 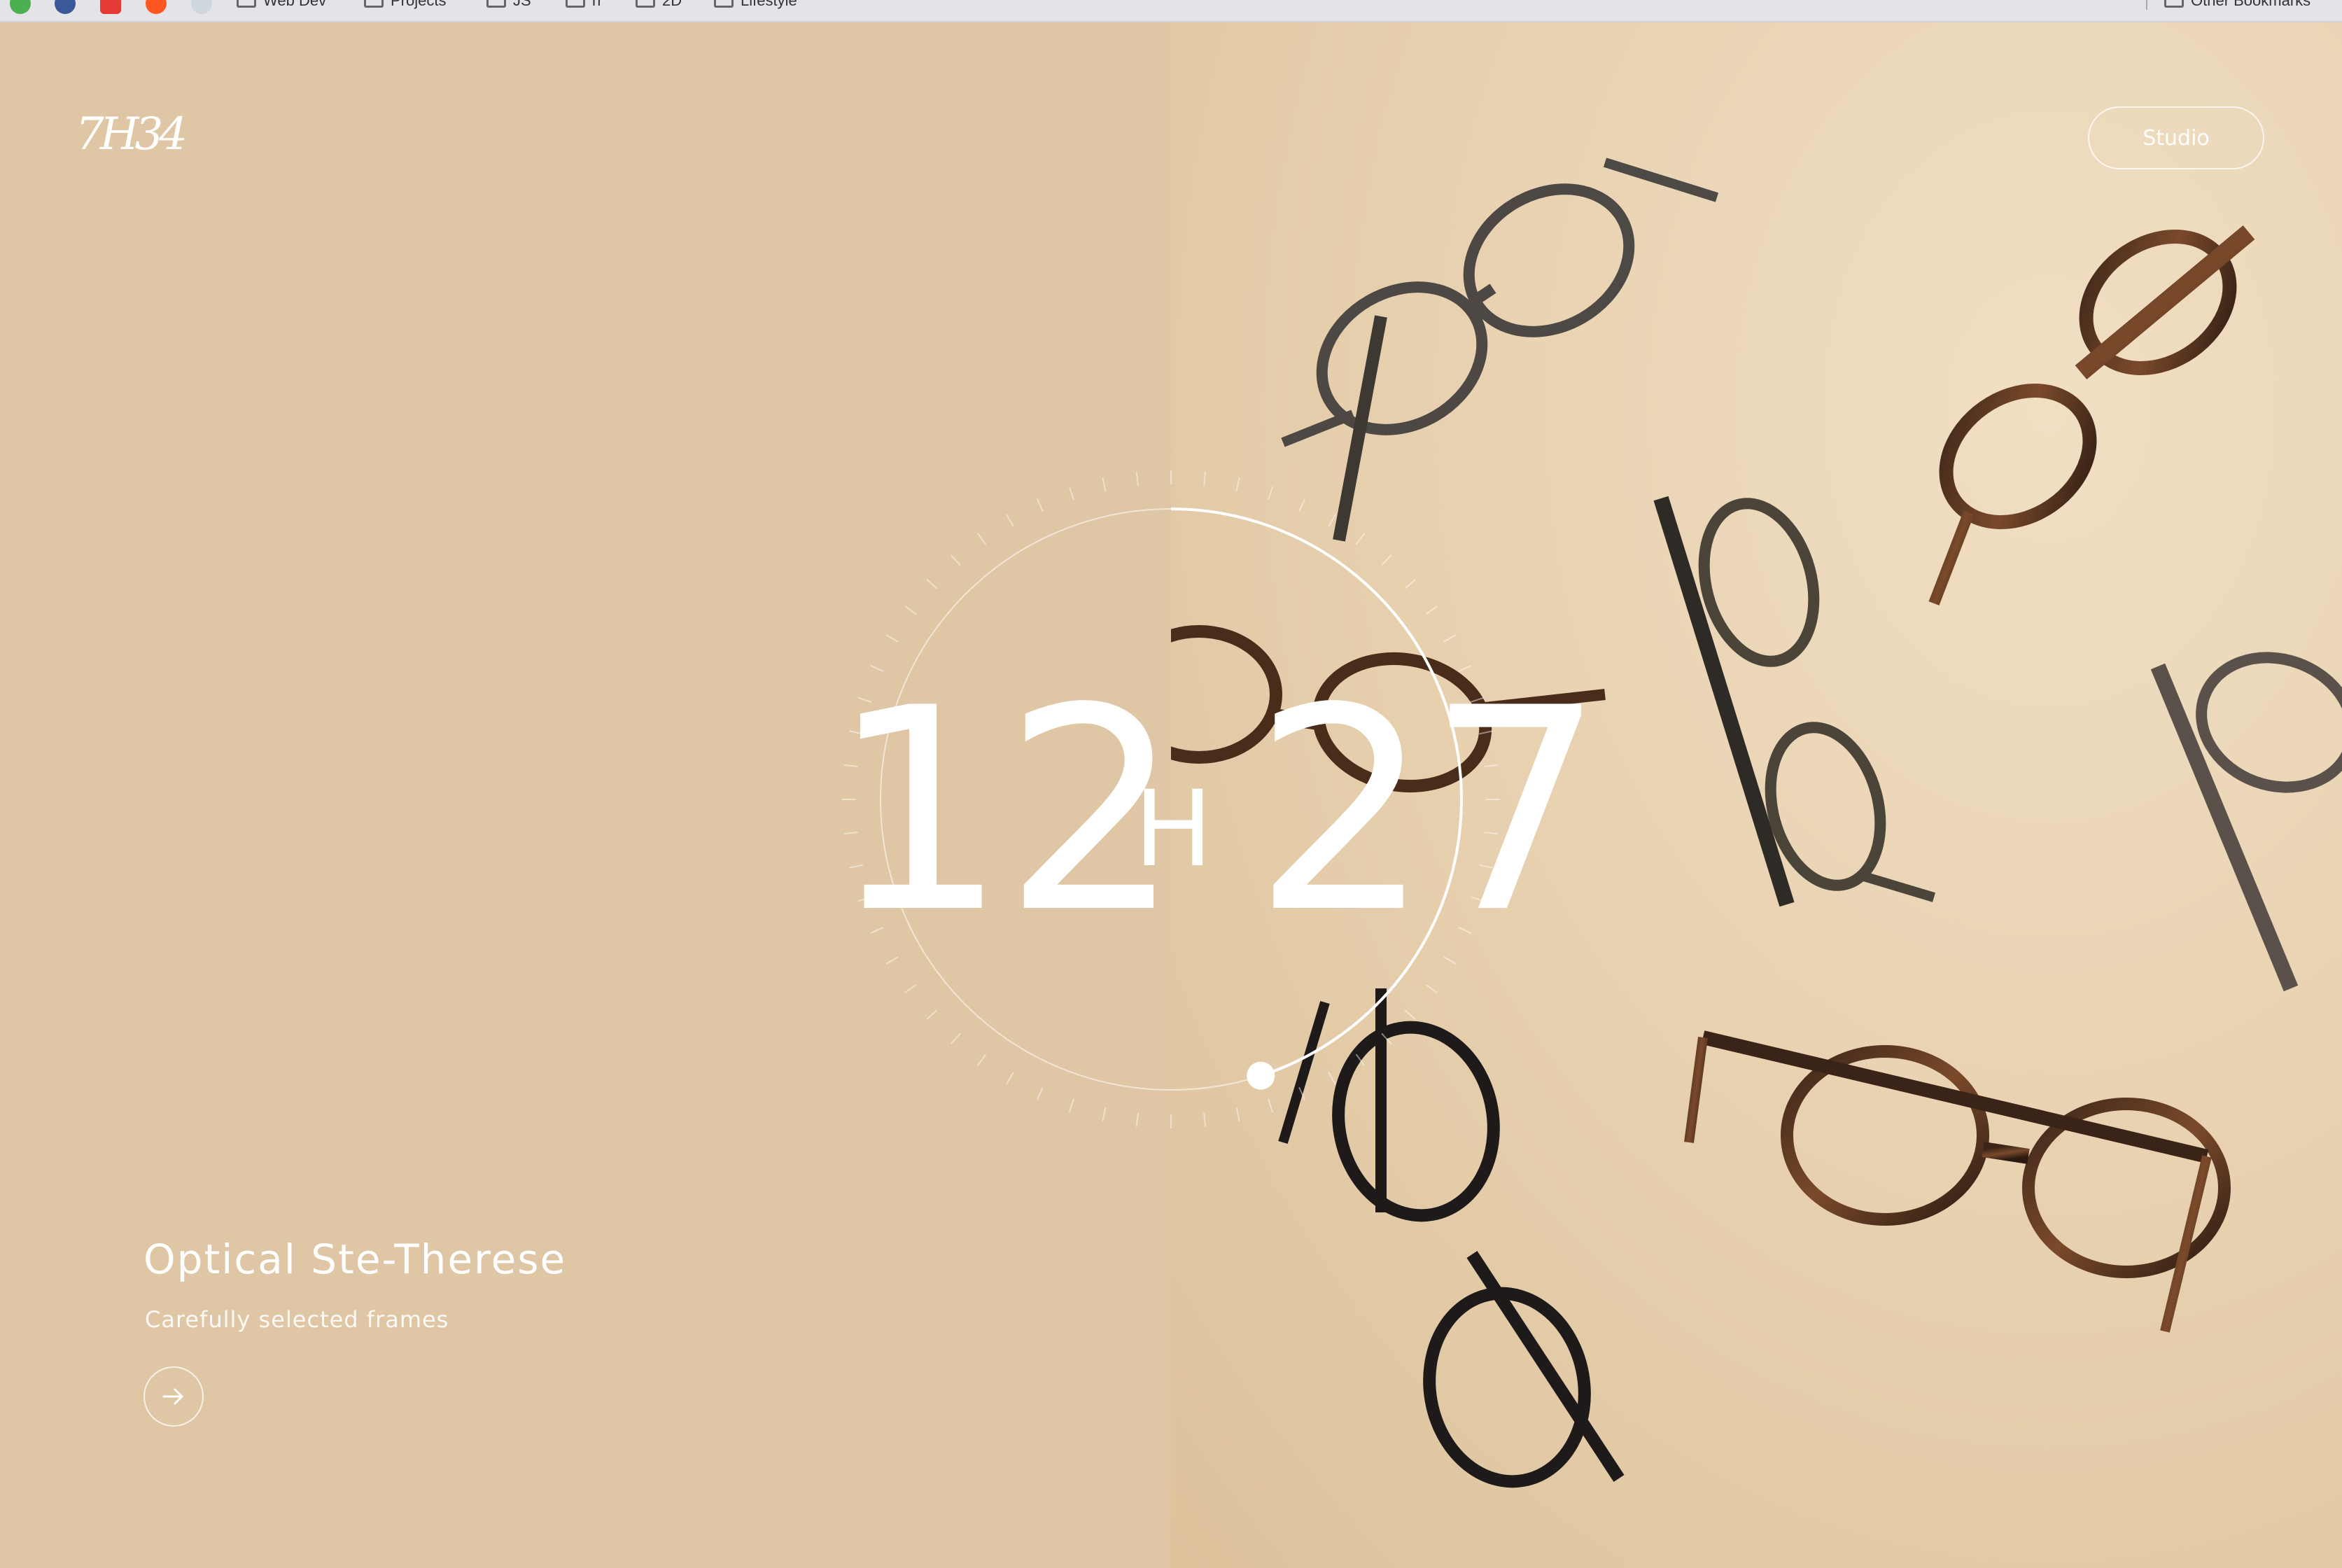 I want to click on page-title: Optical Ste-Therese, so click(x=355, y=1259).